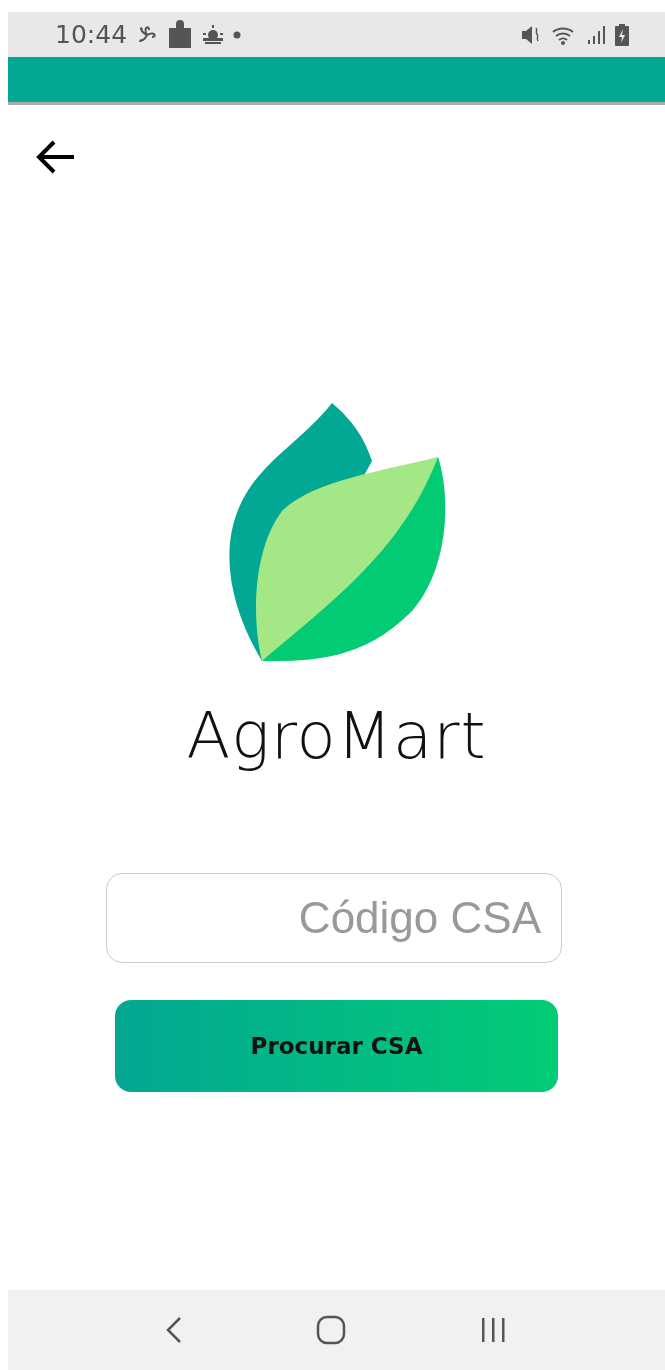 The height and width of the screenshot is (1370, 665). I want to click on back-nav-icon, so click(173, 1330).